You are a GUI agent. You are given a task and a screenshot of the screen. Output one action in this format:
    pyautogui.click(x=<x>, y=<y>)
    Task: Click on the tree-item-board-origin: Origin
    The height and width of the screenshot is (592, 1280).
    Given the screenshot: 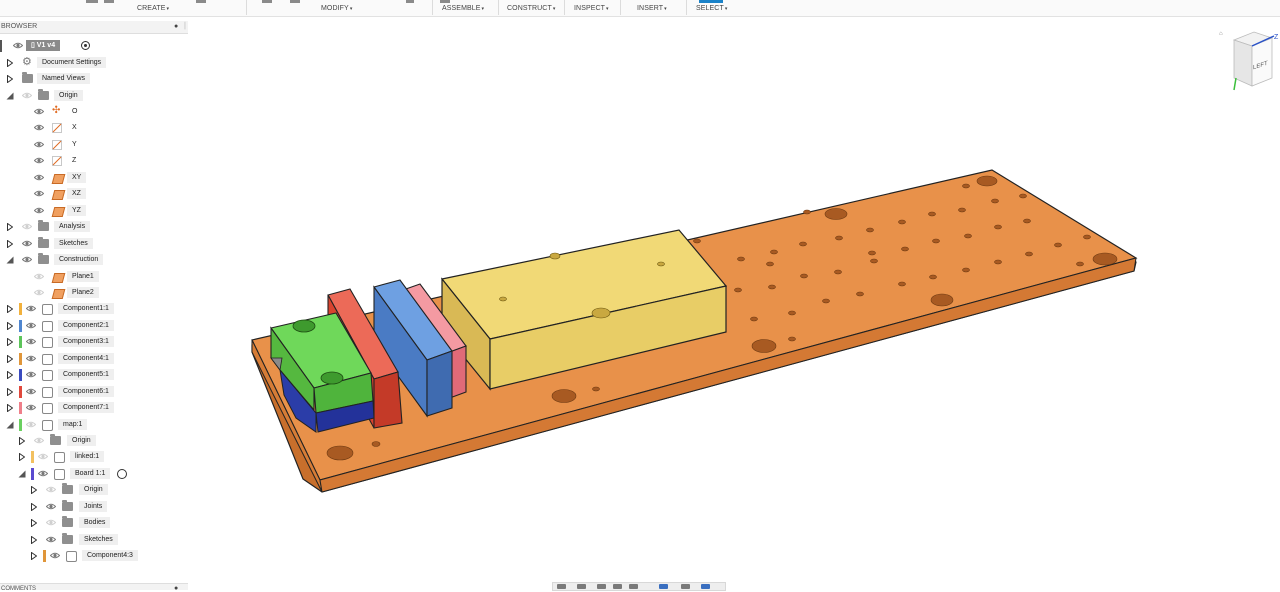 What is the action you would take?
    pyautogui.click(x=95, y=490)
    